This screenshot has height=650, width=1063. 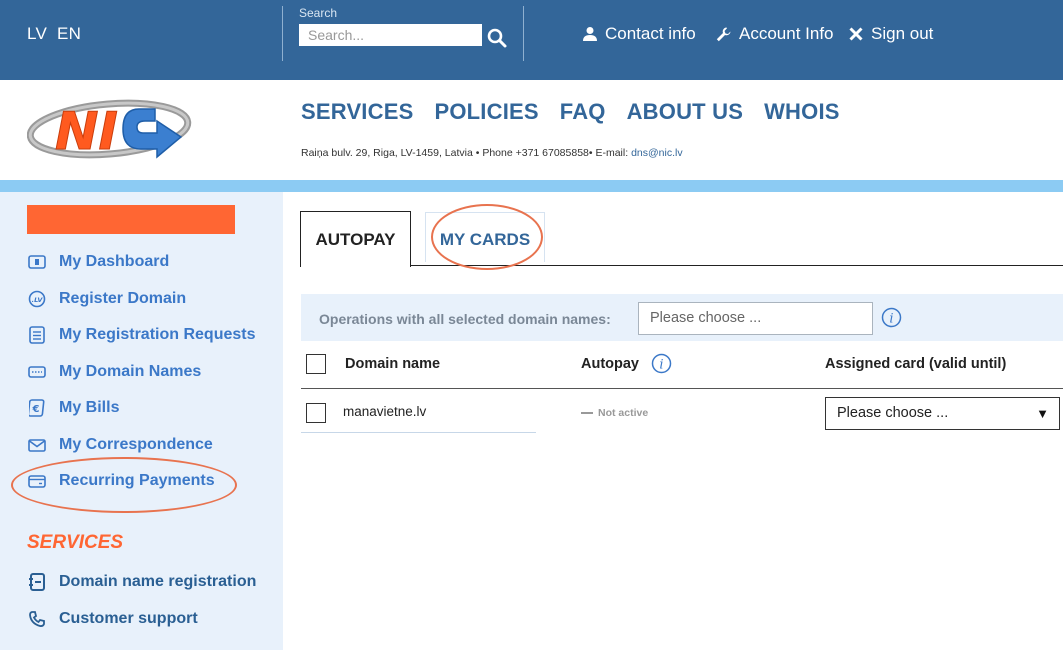 I want to click on sidebar-item-label: Recurring Payments, so click(x=137, y=480).